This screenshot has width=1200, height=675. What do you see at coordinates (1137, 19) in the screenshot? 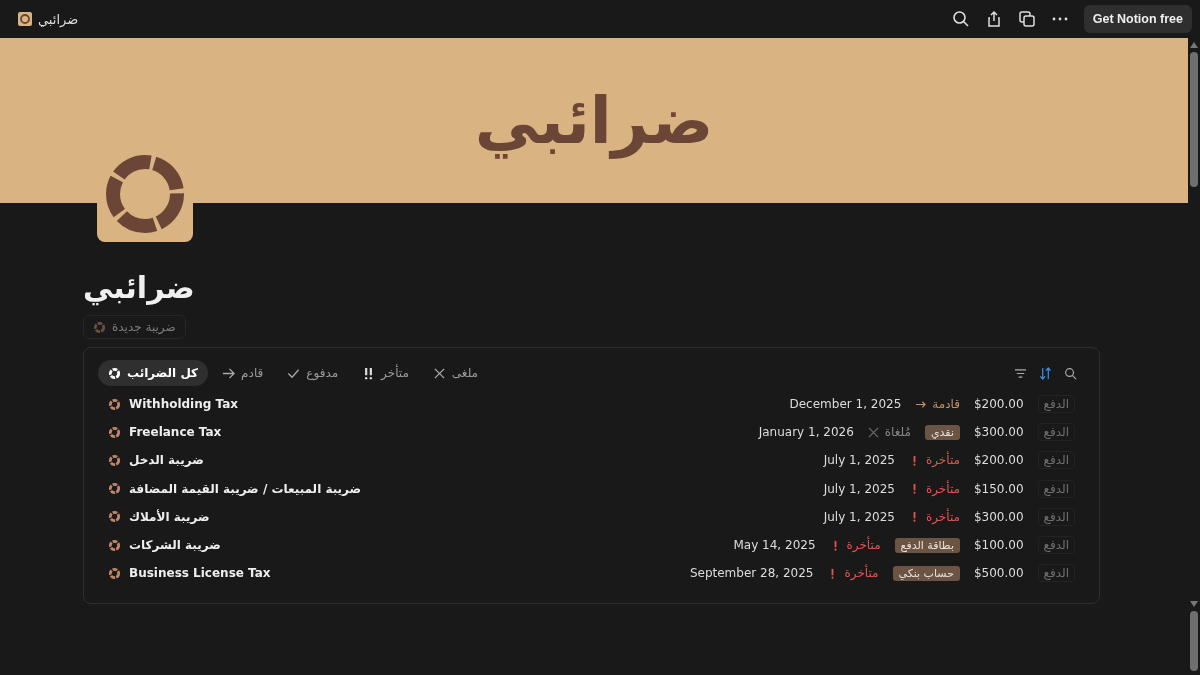
I see `get-notion-free-button: Get Notion free` at bounding box center [1137, 19].